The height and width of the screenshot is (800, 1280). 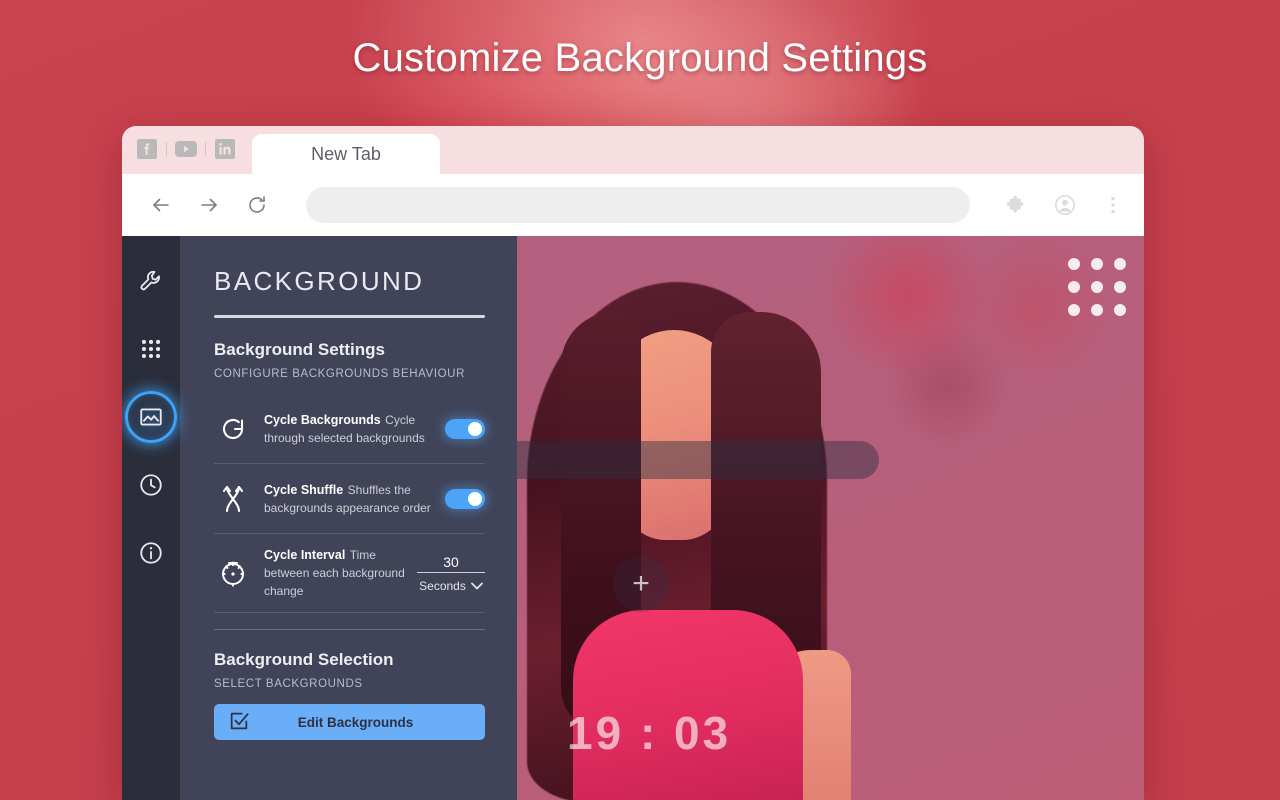 I want to click on tab-new-tab: New Tab, so click(x=346, y=154).